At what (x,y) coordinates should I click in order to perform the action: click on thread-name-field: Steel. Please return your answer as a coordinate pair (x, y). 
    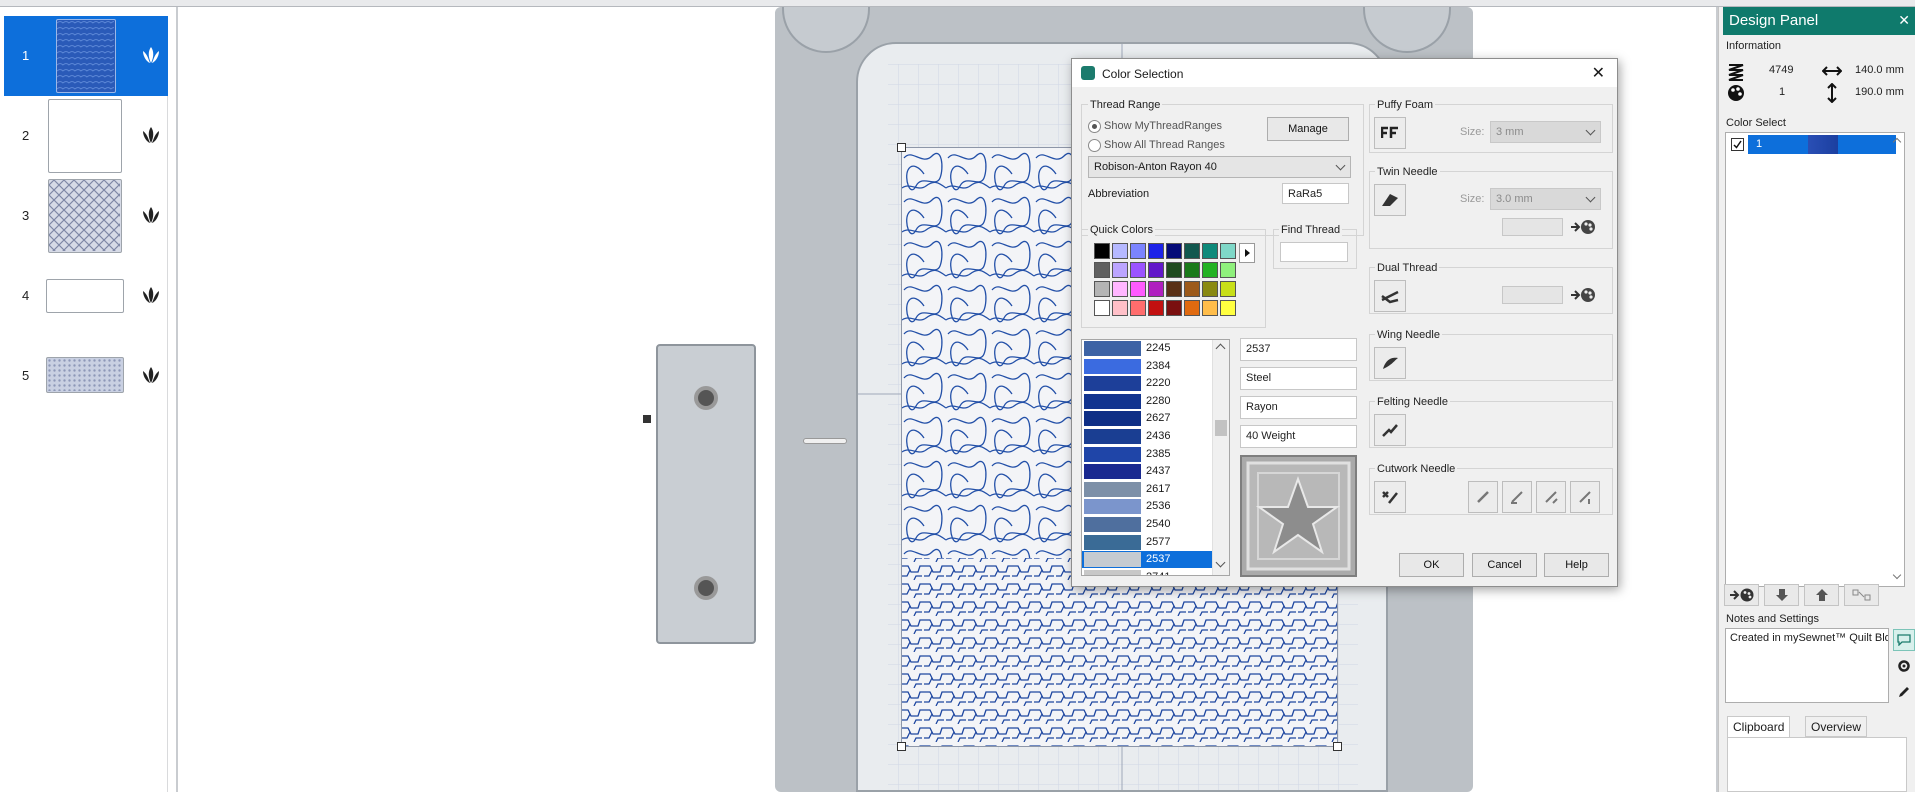
    Looking at the image, I should click on (1298, 378).